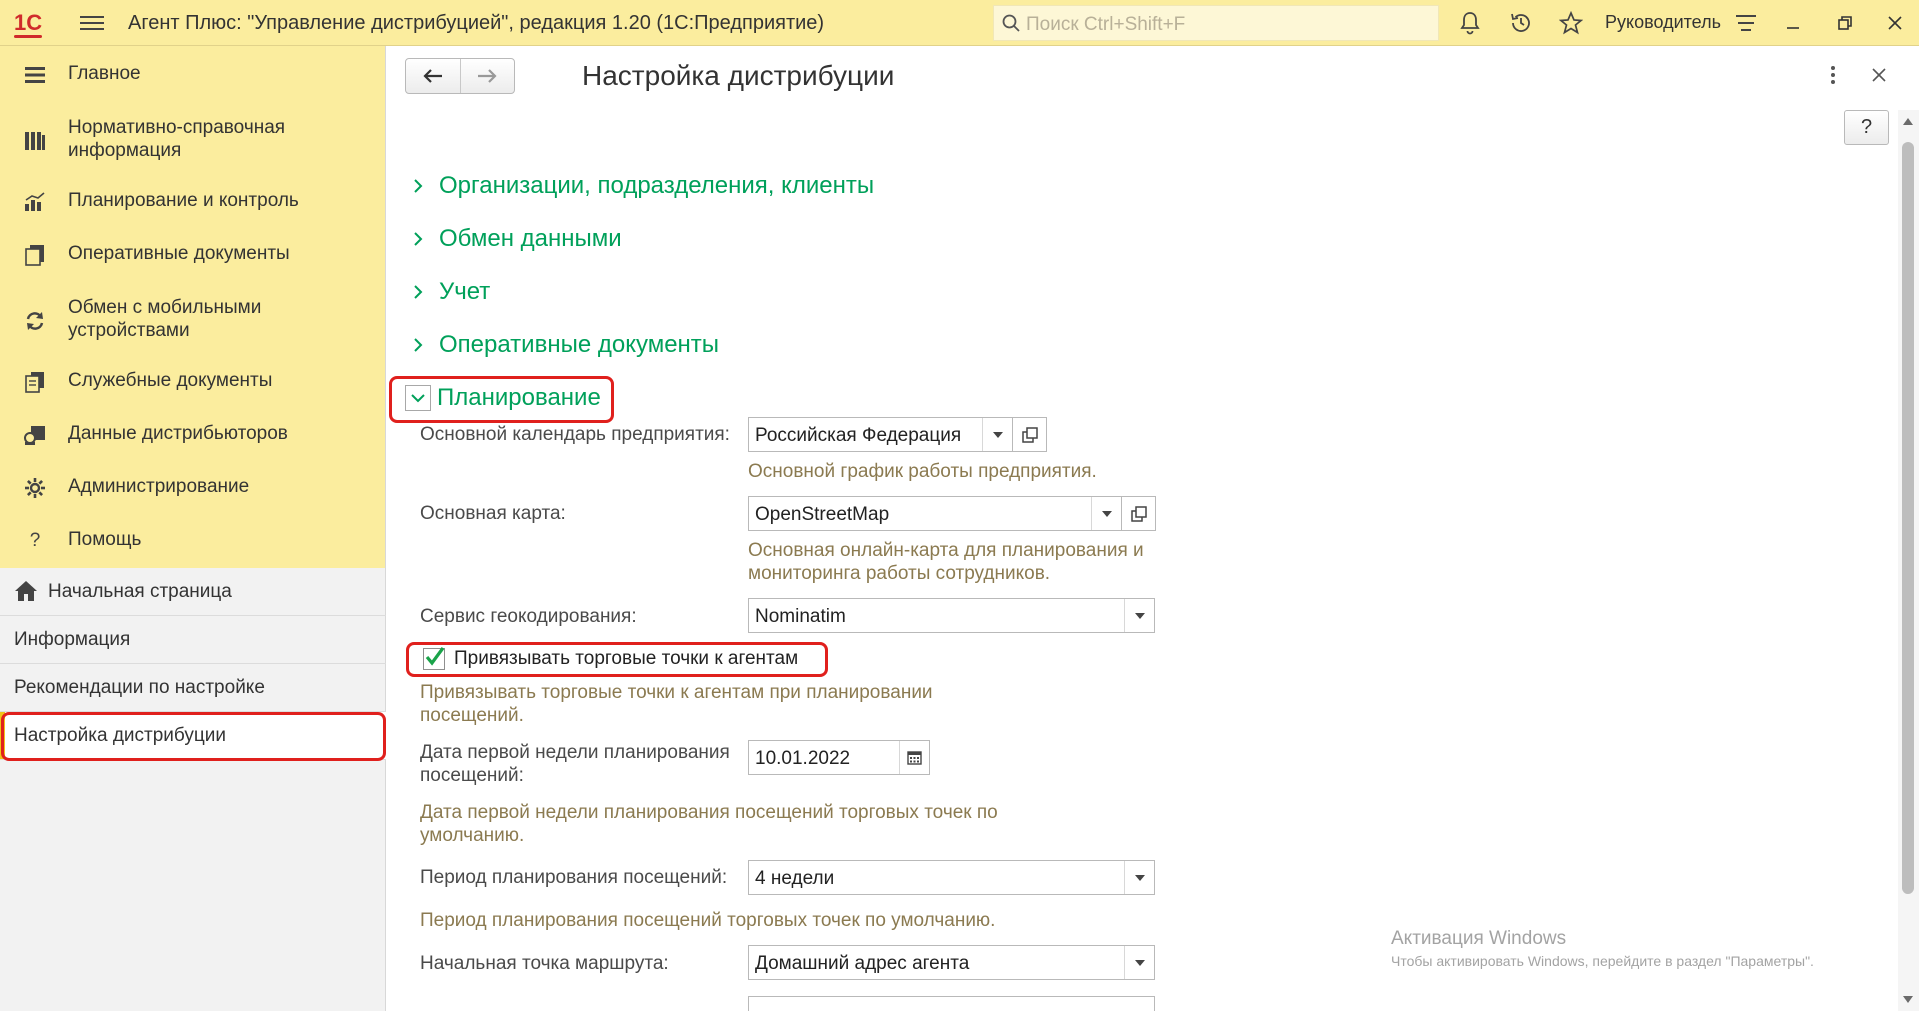 The height and width of the screenshot is (1011, 1919). Describe the element at coordinates (35, 255) in the screenshot. I see `documents-icon` at that location.